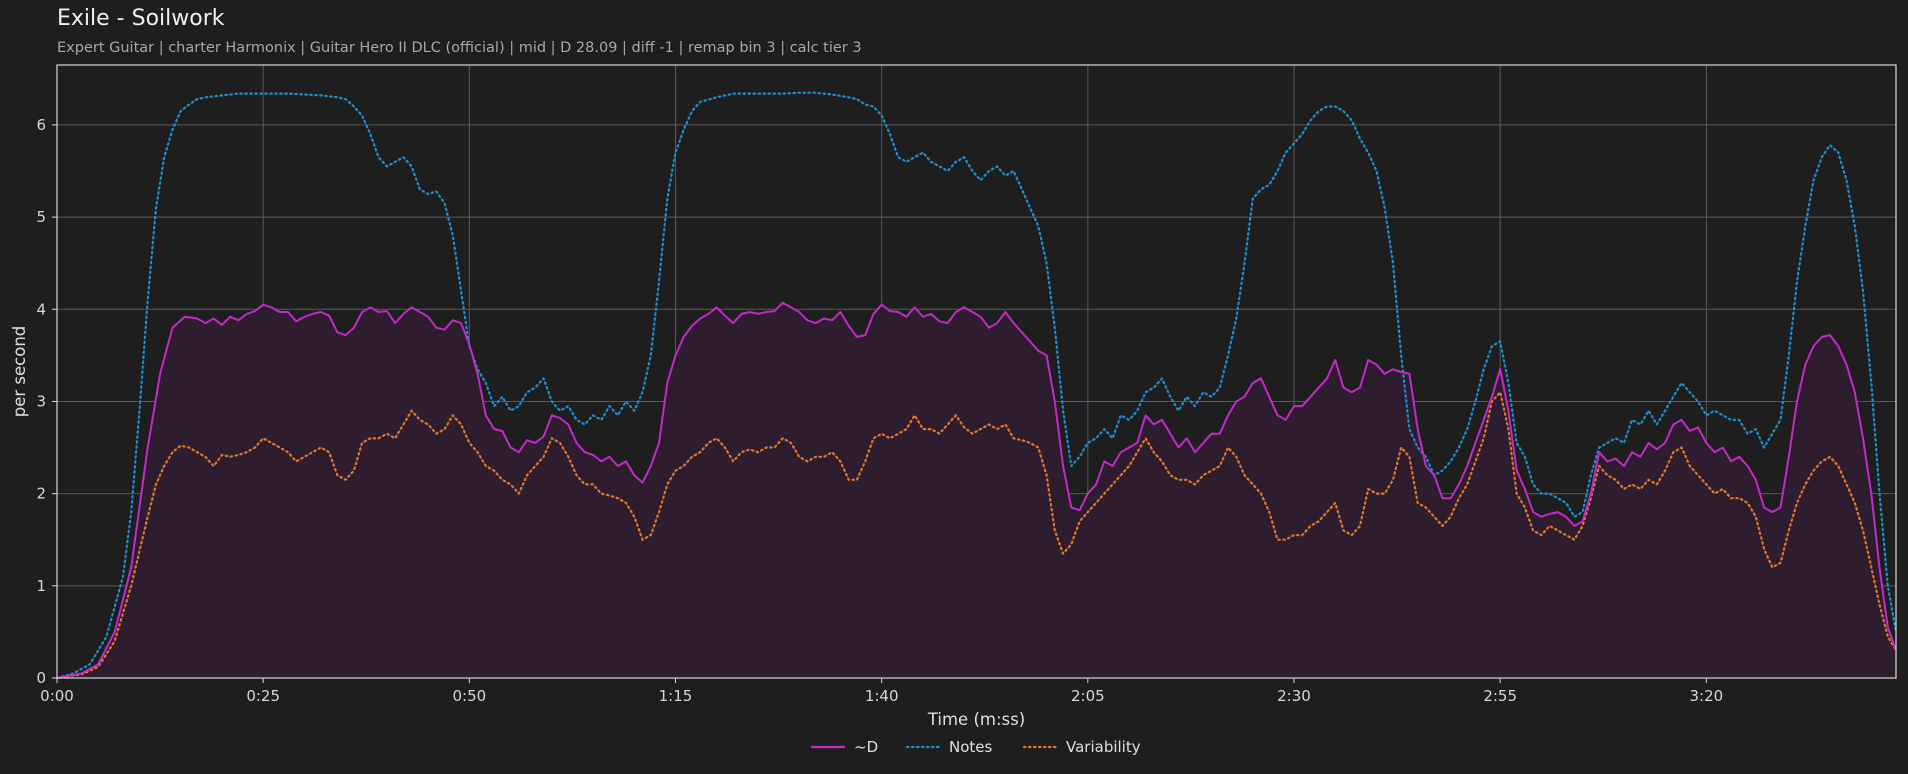 The image size is (1908, 774). What do you see at coordinates (1103, 747) in the screenshot?
I see `legend-label: Variability` at bounding box center [1103, 747].